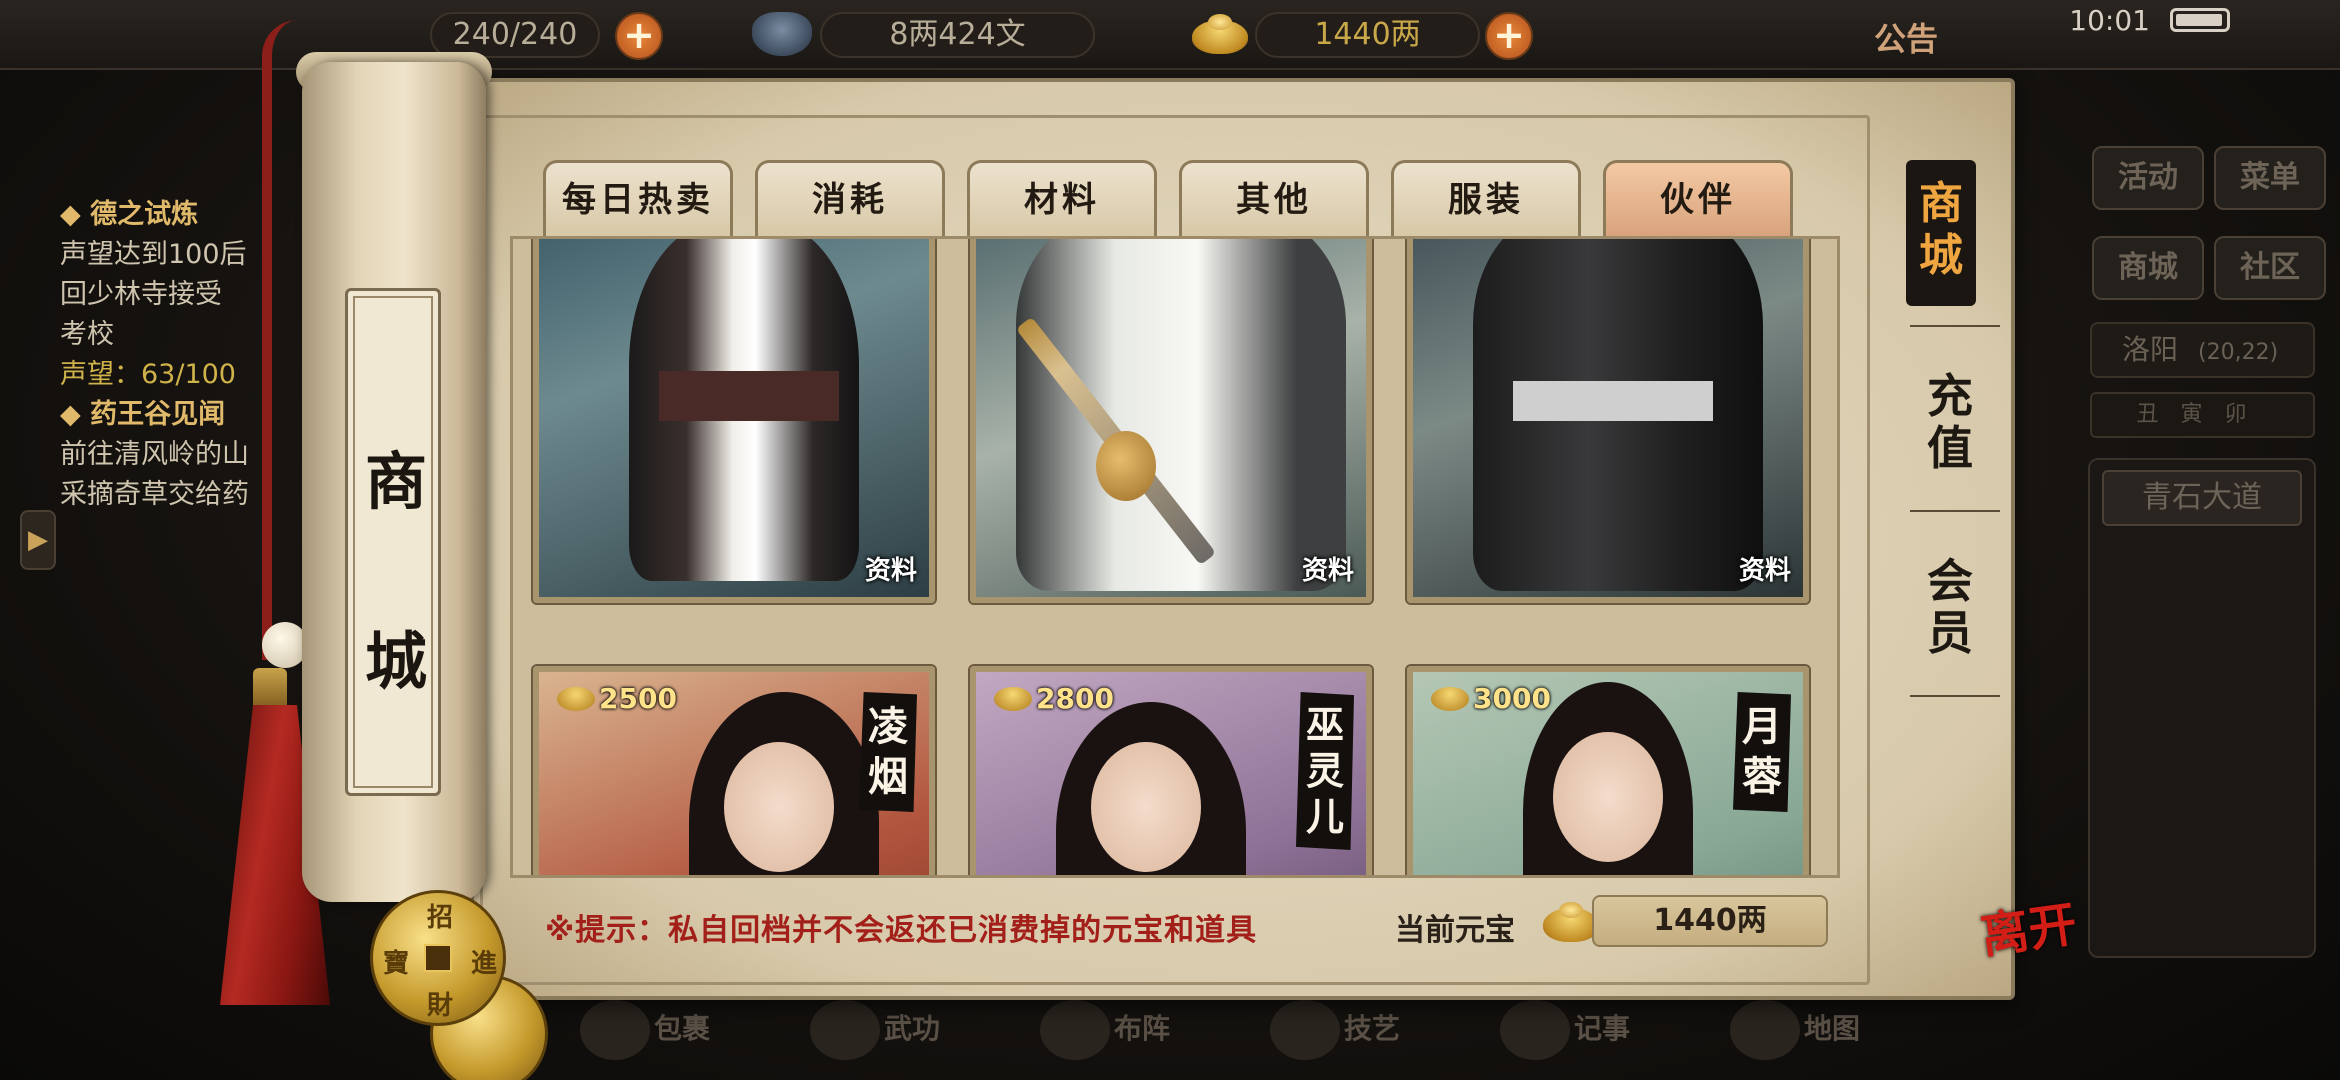  Describe the element at coordinates (393, 542) in the screenshot. I see `scroll-title-plaque: 商 城` at that location.